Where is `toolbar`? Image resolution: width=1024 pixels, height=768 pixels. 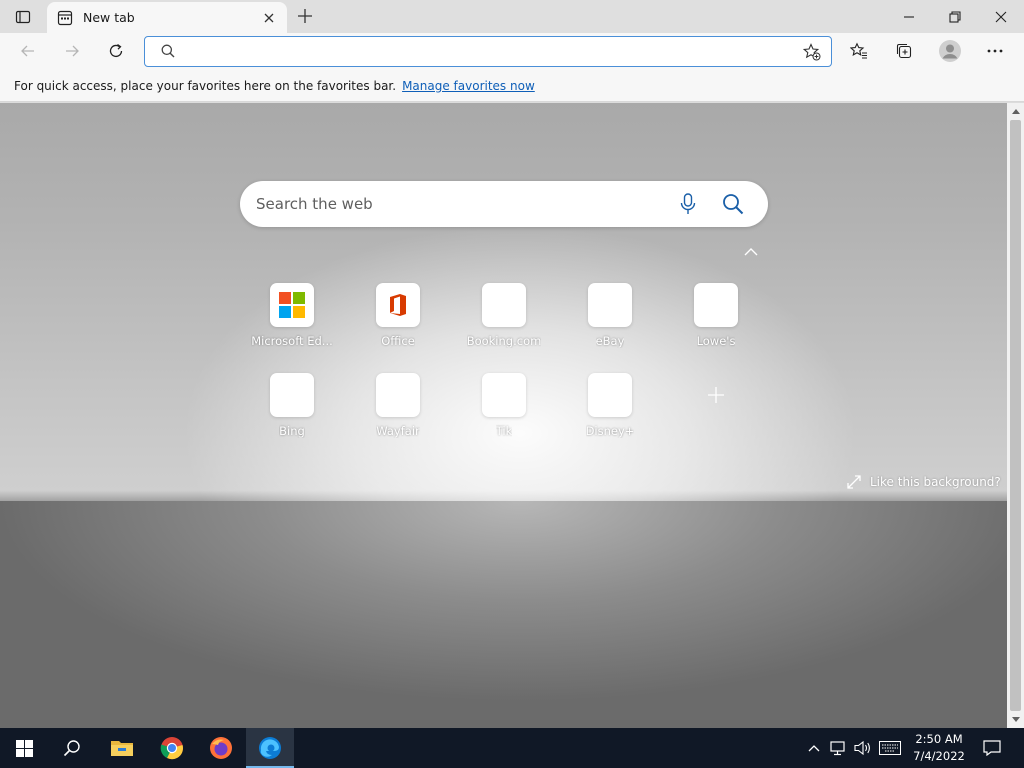
toolbar is located at coordinates (512, 51).